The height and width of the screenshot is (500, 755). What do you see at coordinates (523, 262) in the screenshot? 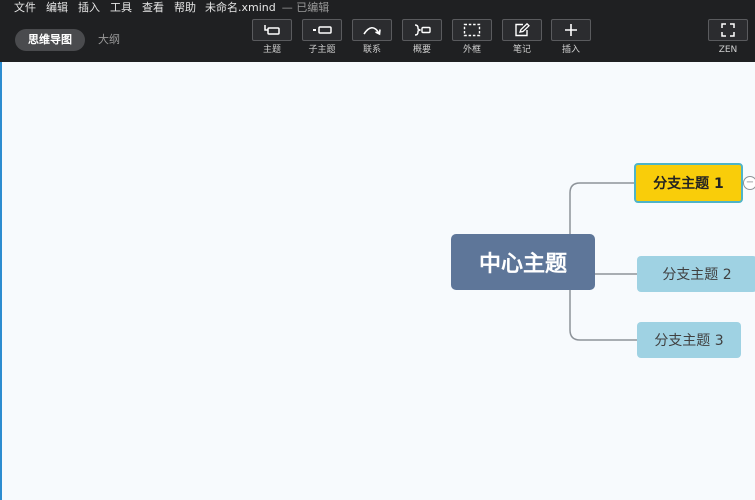
I see `central-topic: 中心主题` at bounding box center [523, 262].